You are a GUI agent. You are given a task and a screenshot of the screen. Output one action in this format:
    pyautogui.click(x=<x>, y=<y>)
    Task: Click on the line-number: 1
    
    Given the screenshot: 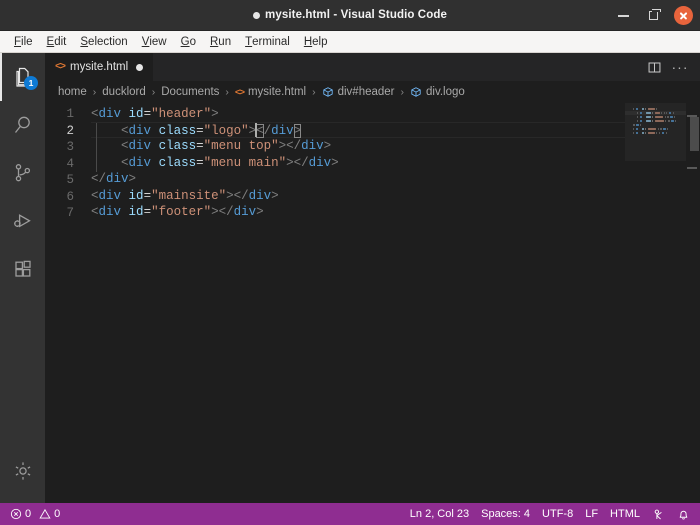 What is the action you would take?
    pyautogui.click(x=70, y=114)
    